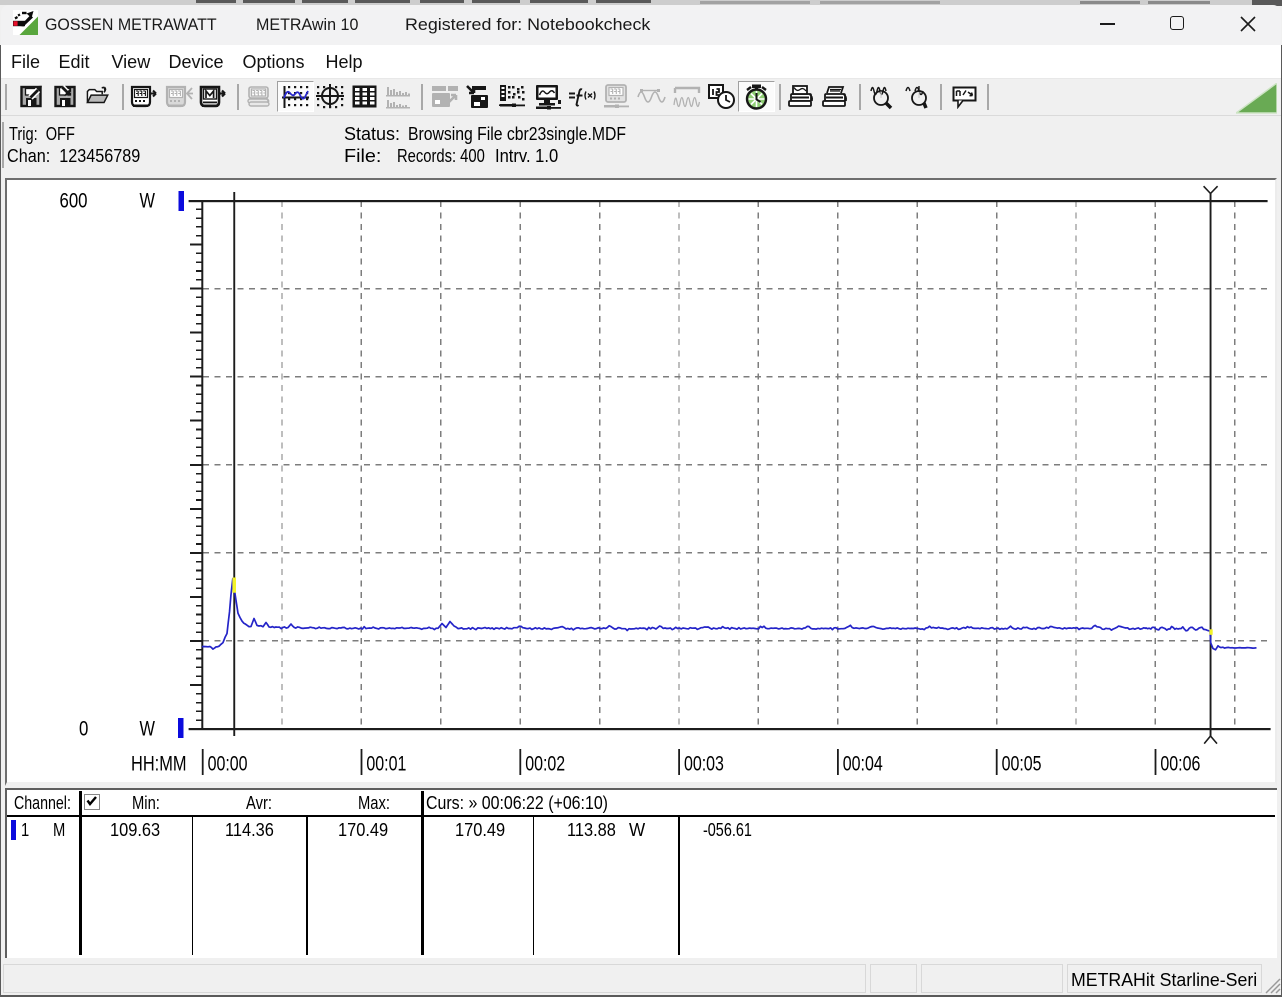 Image resolution: width=1282 pixels, height=997 pixels. I want to click on svg-text: 600, so click(74, 201).